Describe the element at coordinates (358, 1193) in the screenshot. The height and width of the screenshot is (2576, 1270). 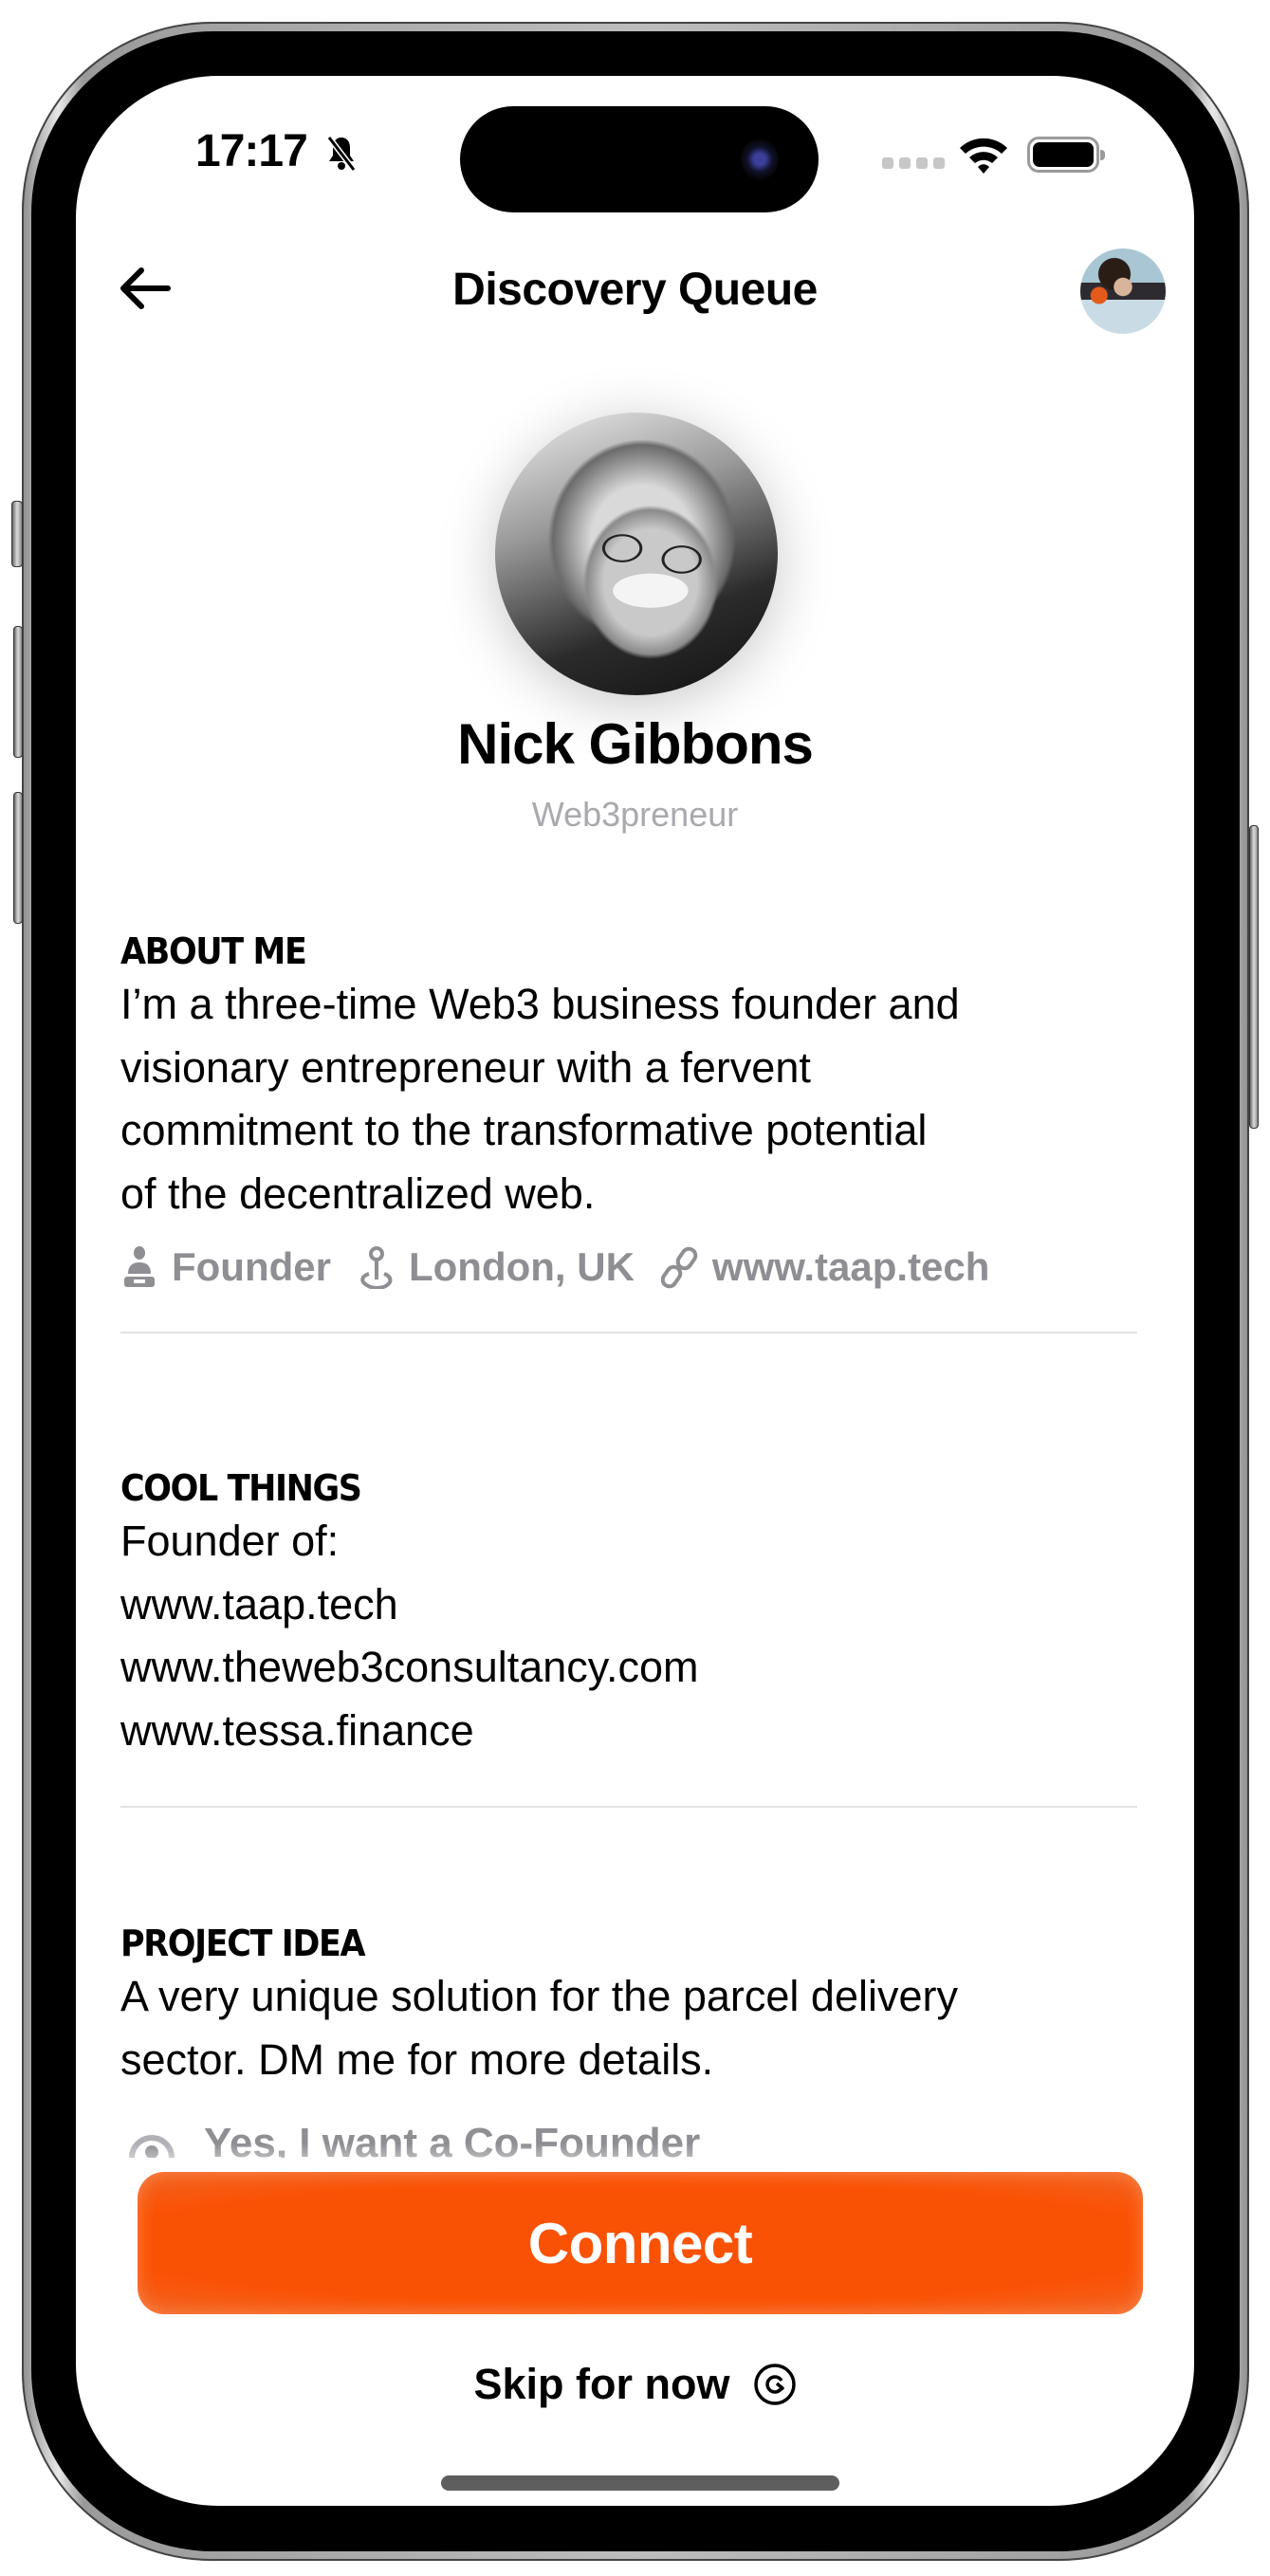
I see `about-line: of the decentralized web.` at that location.